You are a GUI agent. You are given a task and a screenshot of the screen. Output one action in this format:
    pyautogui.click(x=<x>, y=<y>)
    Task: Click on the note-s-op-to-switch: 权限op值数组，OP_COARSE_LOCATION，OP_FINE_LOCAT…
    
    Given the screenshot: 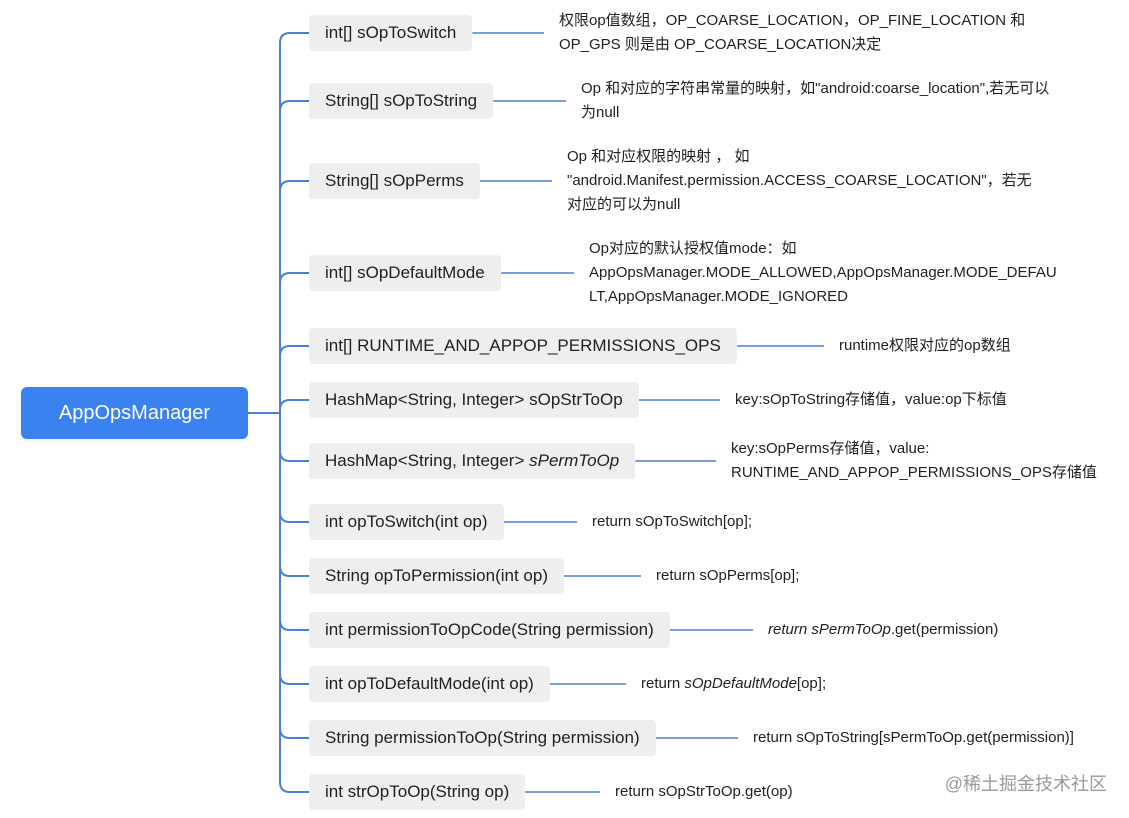 What is the action you would take?
    pyautogui.click(x=792, y=32)
    